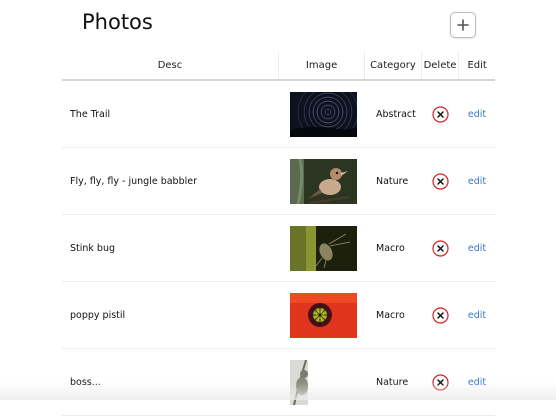 This screenshot has height=416, width=556. What do you see at coordinates (441, 65) in the screenshot?
I see `column-header-delete: Delete` at bounding box center [441, 65].